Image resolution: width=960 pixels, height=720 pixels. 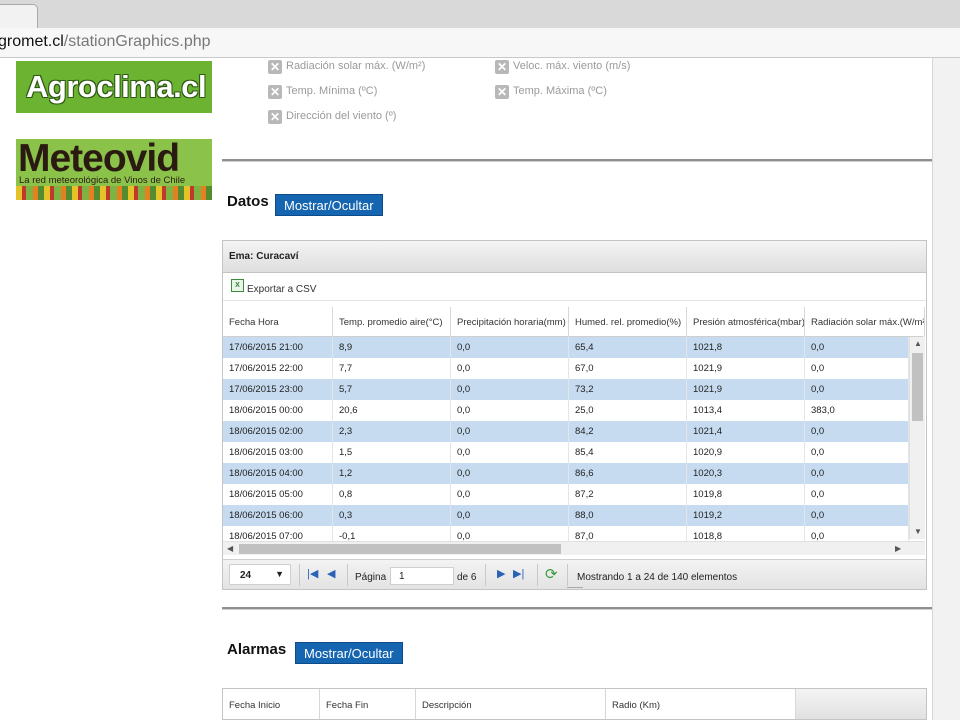 What do you see at coordinates (371, 577) in the screenshot?
I see `page-label: Página` at bounding box center [371, 577].